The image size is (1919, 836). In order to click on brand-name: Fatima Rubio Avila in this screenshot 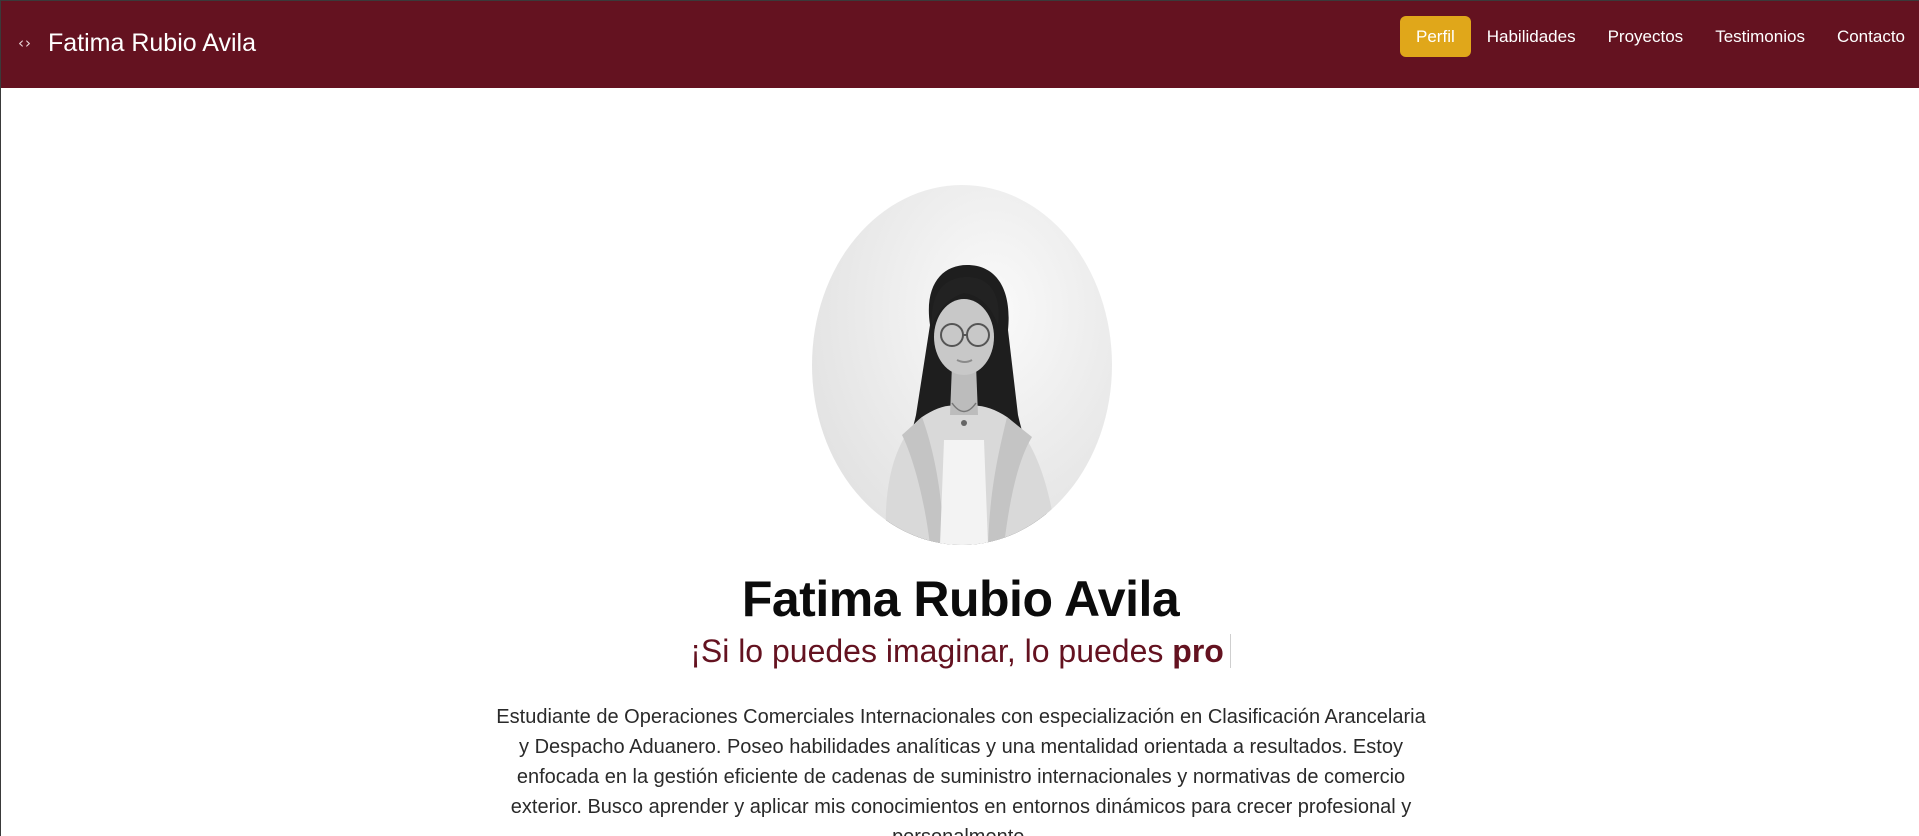, I will do `click(152, 42)`.